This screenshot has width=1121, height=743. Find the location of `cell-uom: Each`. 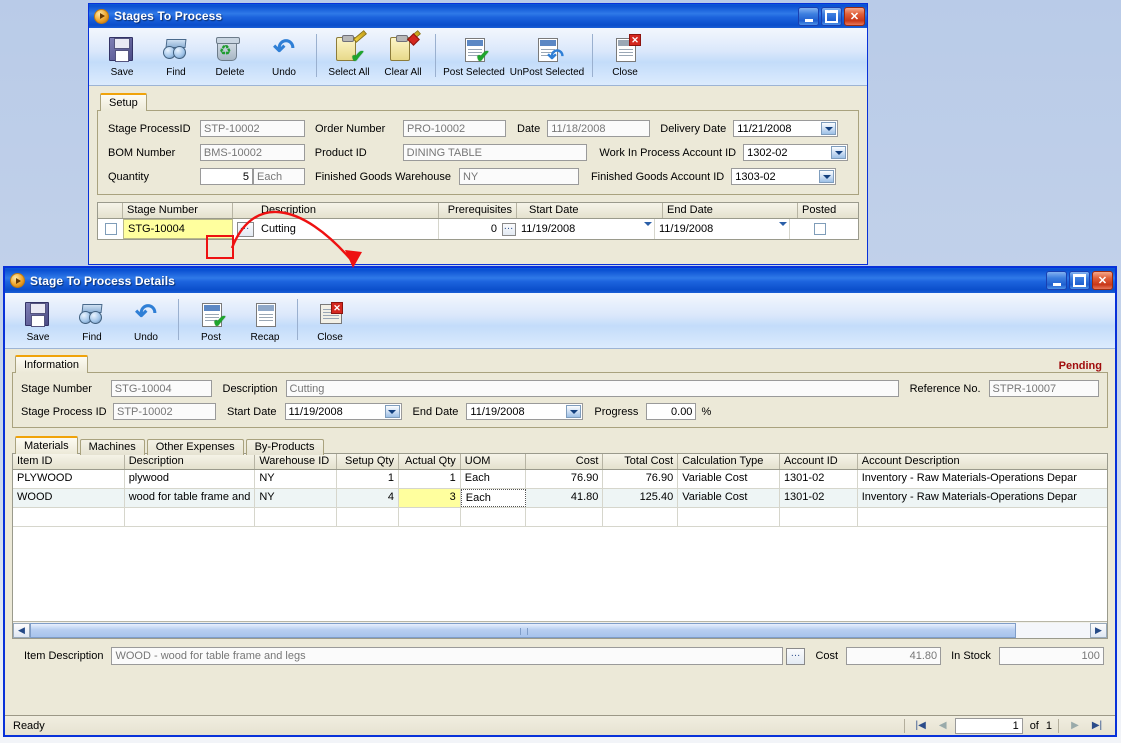

cell-uom: Each is located at coordinates (493, 498).